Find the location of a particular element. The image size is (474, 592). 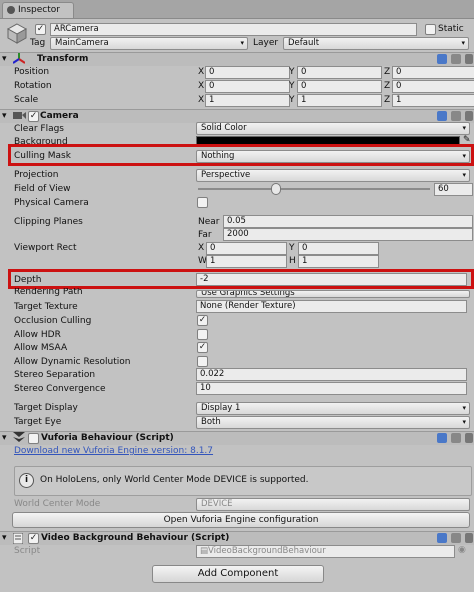

layer-label: Layer is located at coordinates (266, 43).